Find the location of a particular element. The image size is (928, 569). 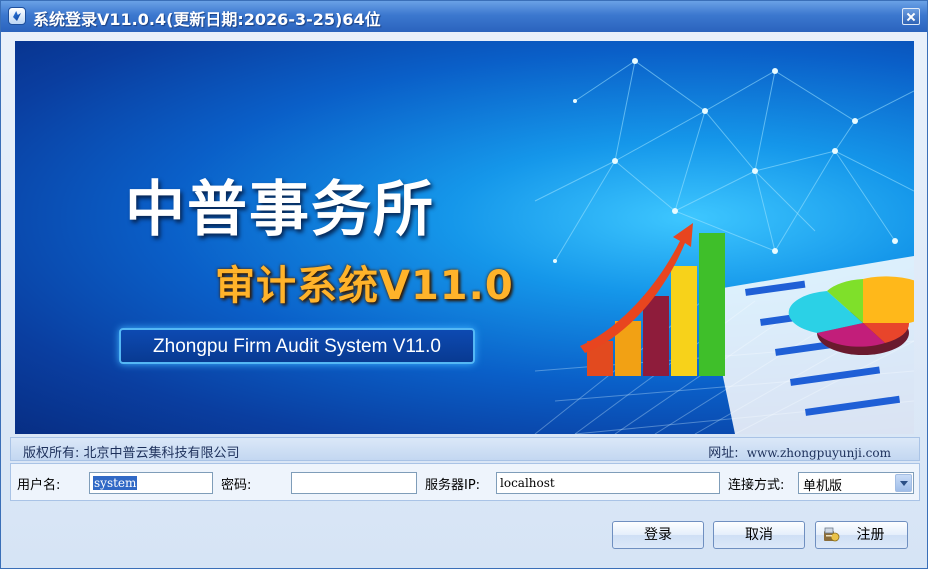

cancel-button: 取消 is located at coordinates (759, 535).